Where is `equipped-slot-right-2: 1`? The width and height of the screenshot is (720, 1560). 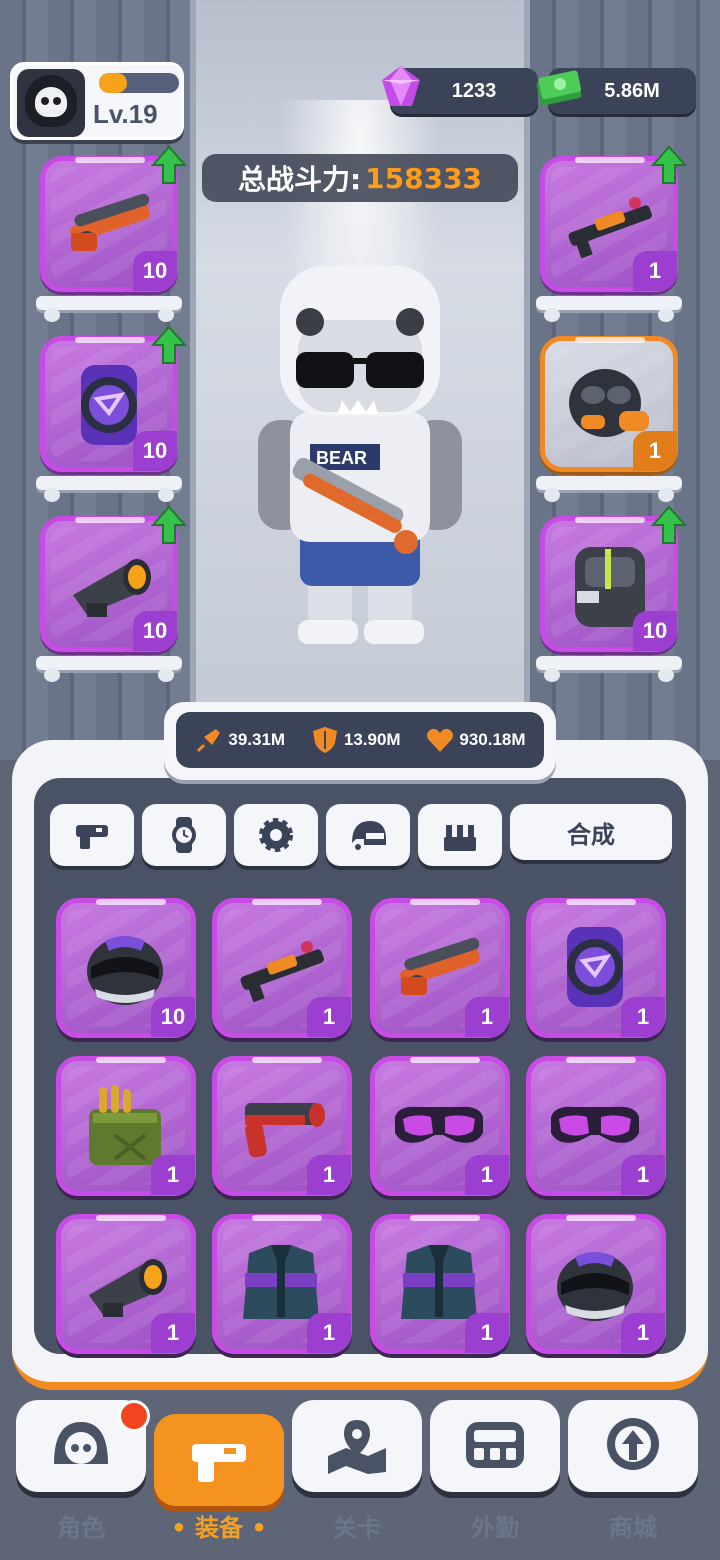
equipped-slot-right-2: 1 is located at coordinates (609, 404).